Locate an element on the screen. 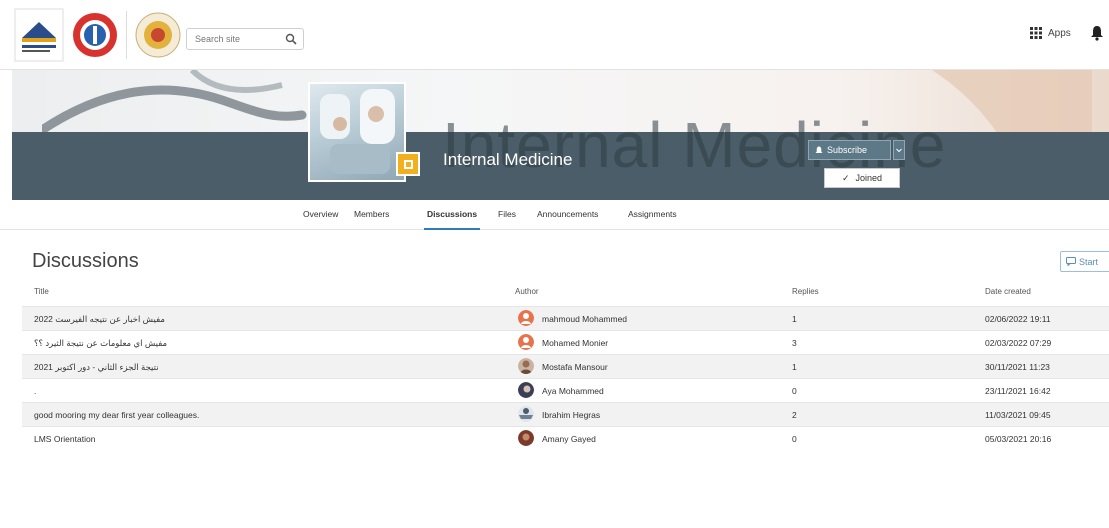 The width and height of the screenshot is (1109, 528). tab-discussions: Discussions is located at coordinates (452, 214).